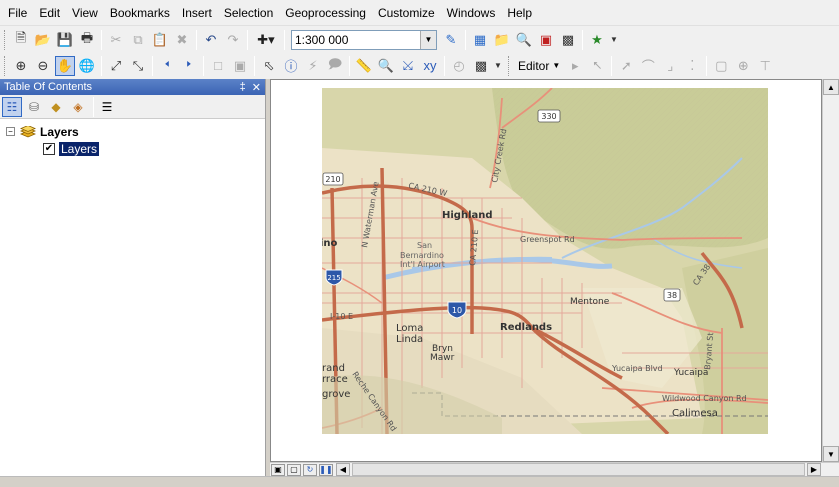 The image size is (839, 487). I want to click on san-label: San, so click(424, 245).